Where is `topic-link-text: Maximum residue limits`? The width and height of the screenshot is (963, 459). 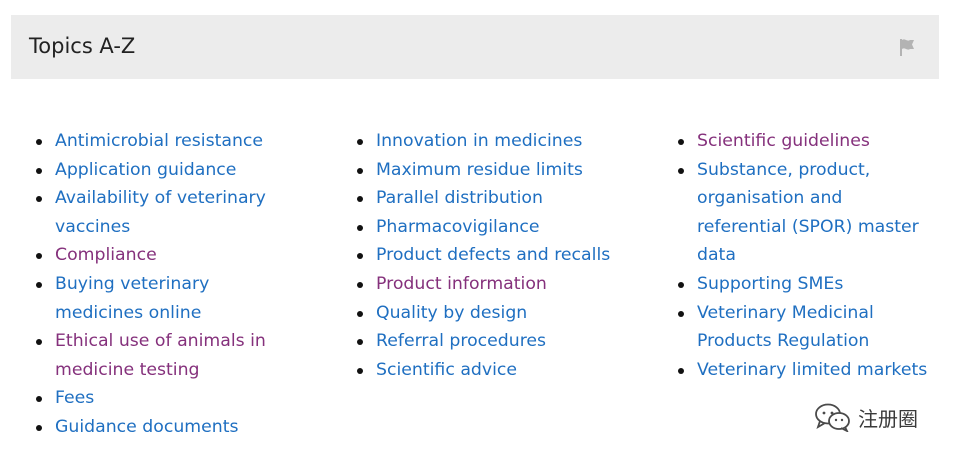 topic-link-text: Maximum residue limits is located at coordinates (479, 169).